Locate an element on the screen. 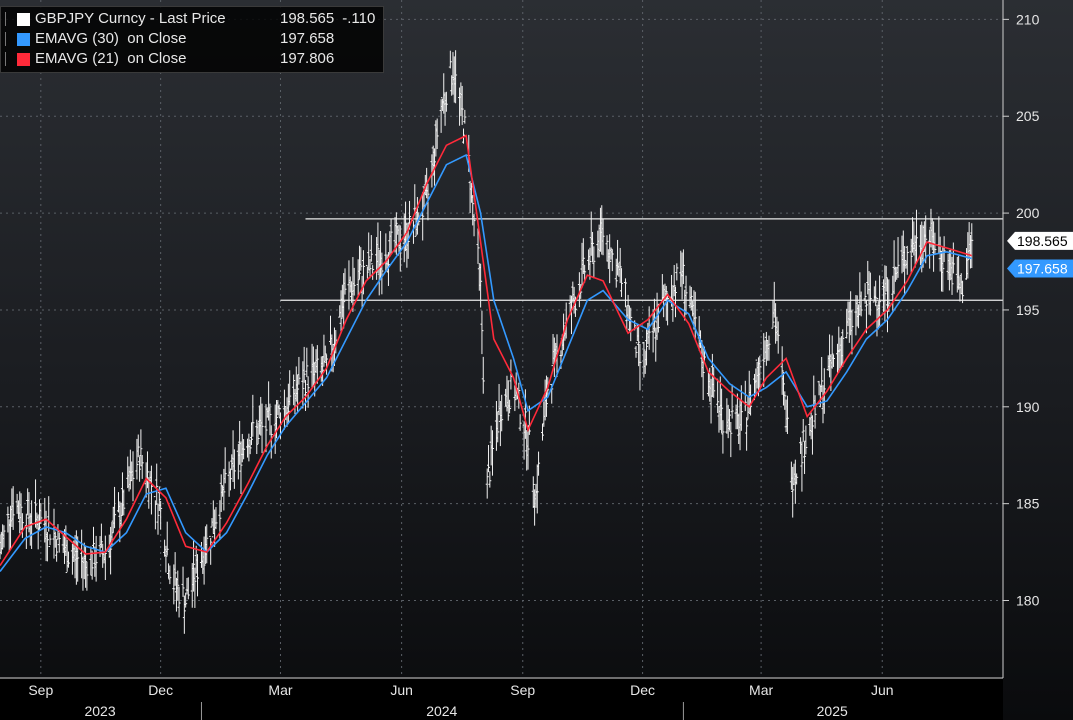 This screenshot has height=720, width=1073. last-price-tag: 198.565 is located at coordinates (1040, 240).